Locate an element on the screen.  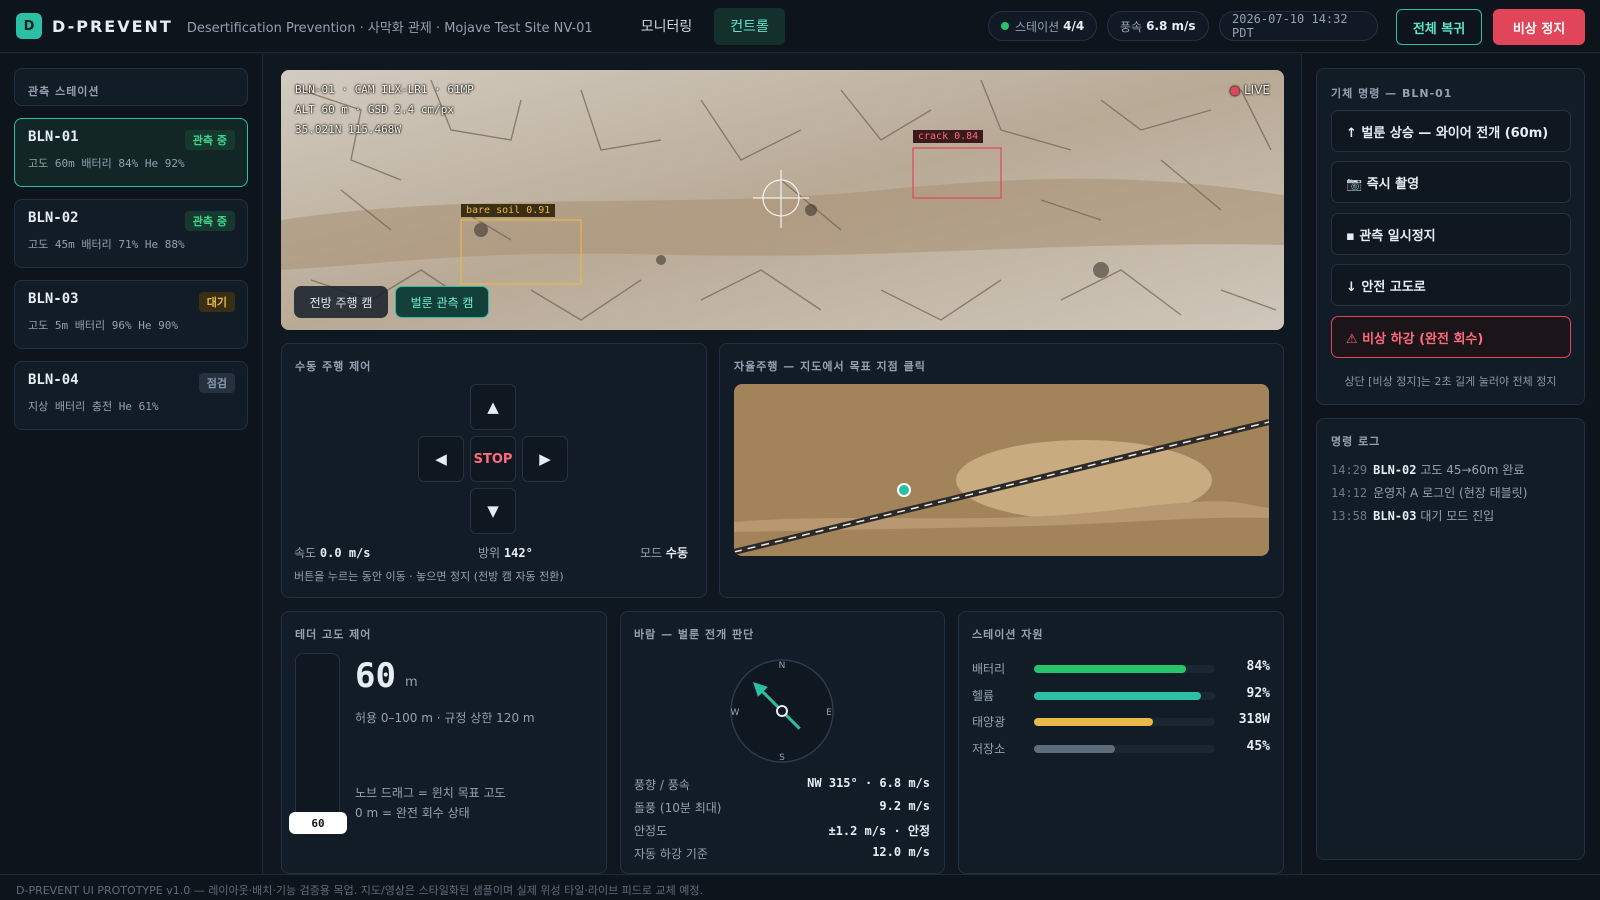
tether-hint-drag: 노브 드래그 = 윈치 목표 고도 is located at coordinates (430, 793).